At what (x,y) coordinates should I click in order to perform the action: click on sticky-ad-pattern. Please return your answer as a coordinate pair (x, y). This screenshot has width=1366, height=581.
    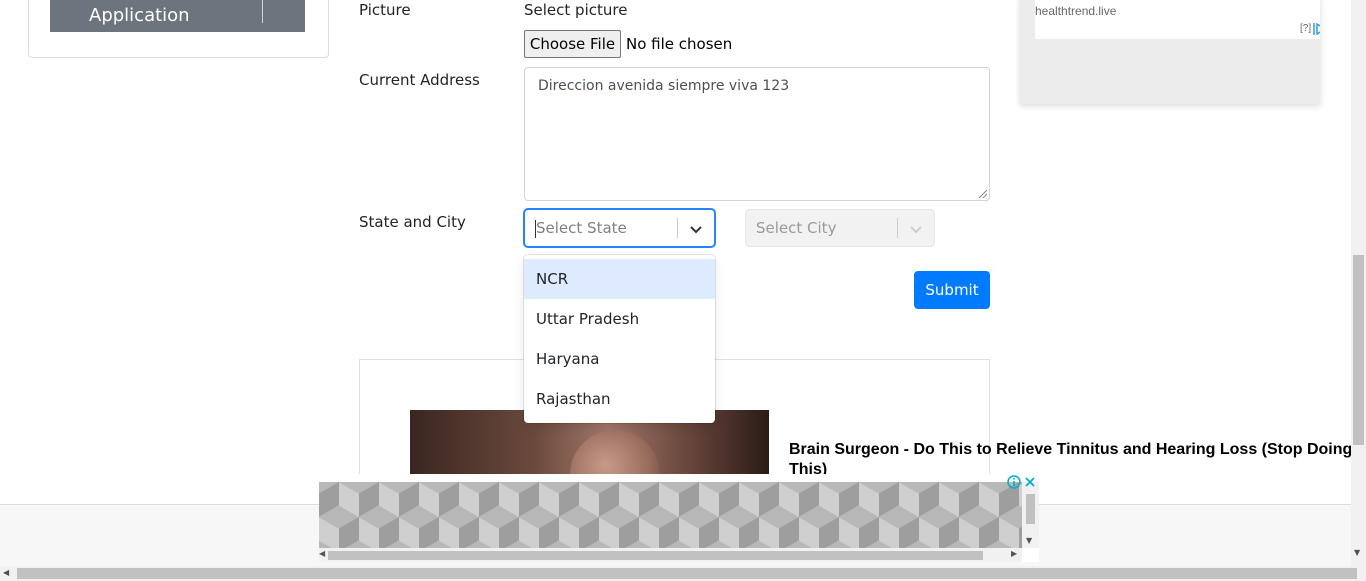
    Looking at the image, I should click on (670, 515).